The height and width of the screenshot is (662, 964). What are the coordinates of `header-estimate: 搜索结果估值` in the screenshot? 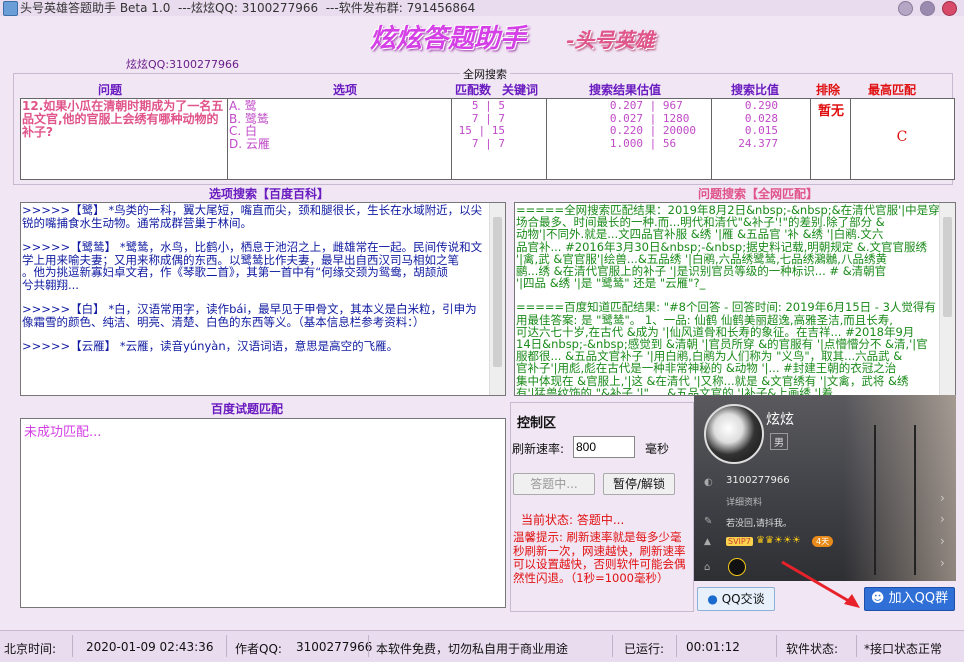 It's located at (624, 90).